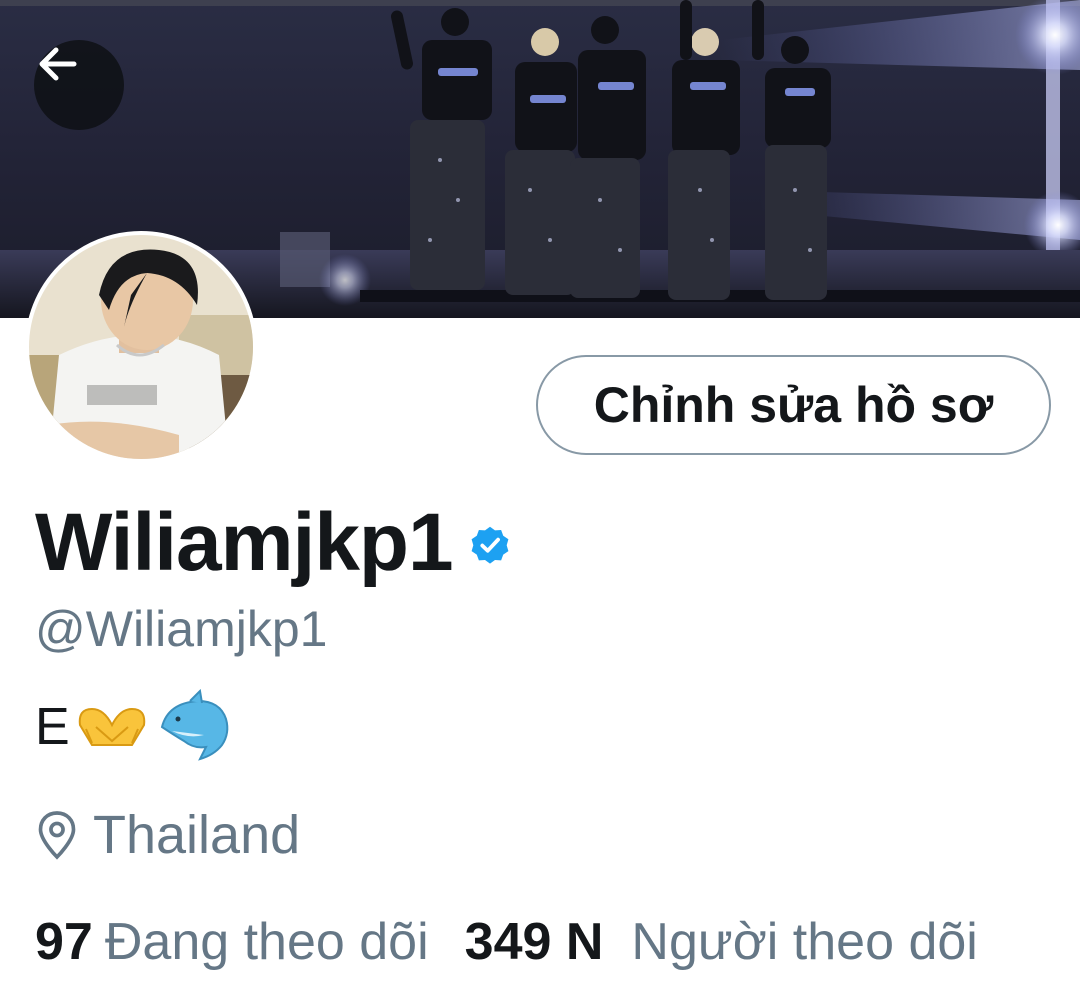 The height and width of the screenshot is (1003, 1080). Describe the element at coordinates (266, 942) in the screenshot. I see `following-label: Đang theo dõi` at that location.